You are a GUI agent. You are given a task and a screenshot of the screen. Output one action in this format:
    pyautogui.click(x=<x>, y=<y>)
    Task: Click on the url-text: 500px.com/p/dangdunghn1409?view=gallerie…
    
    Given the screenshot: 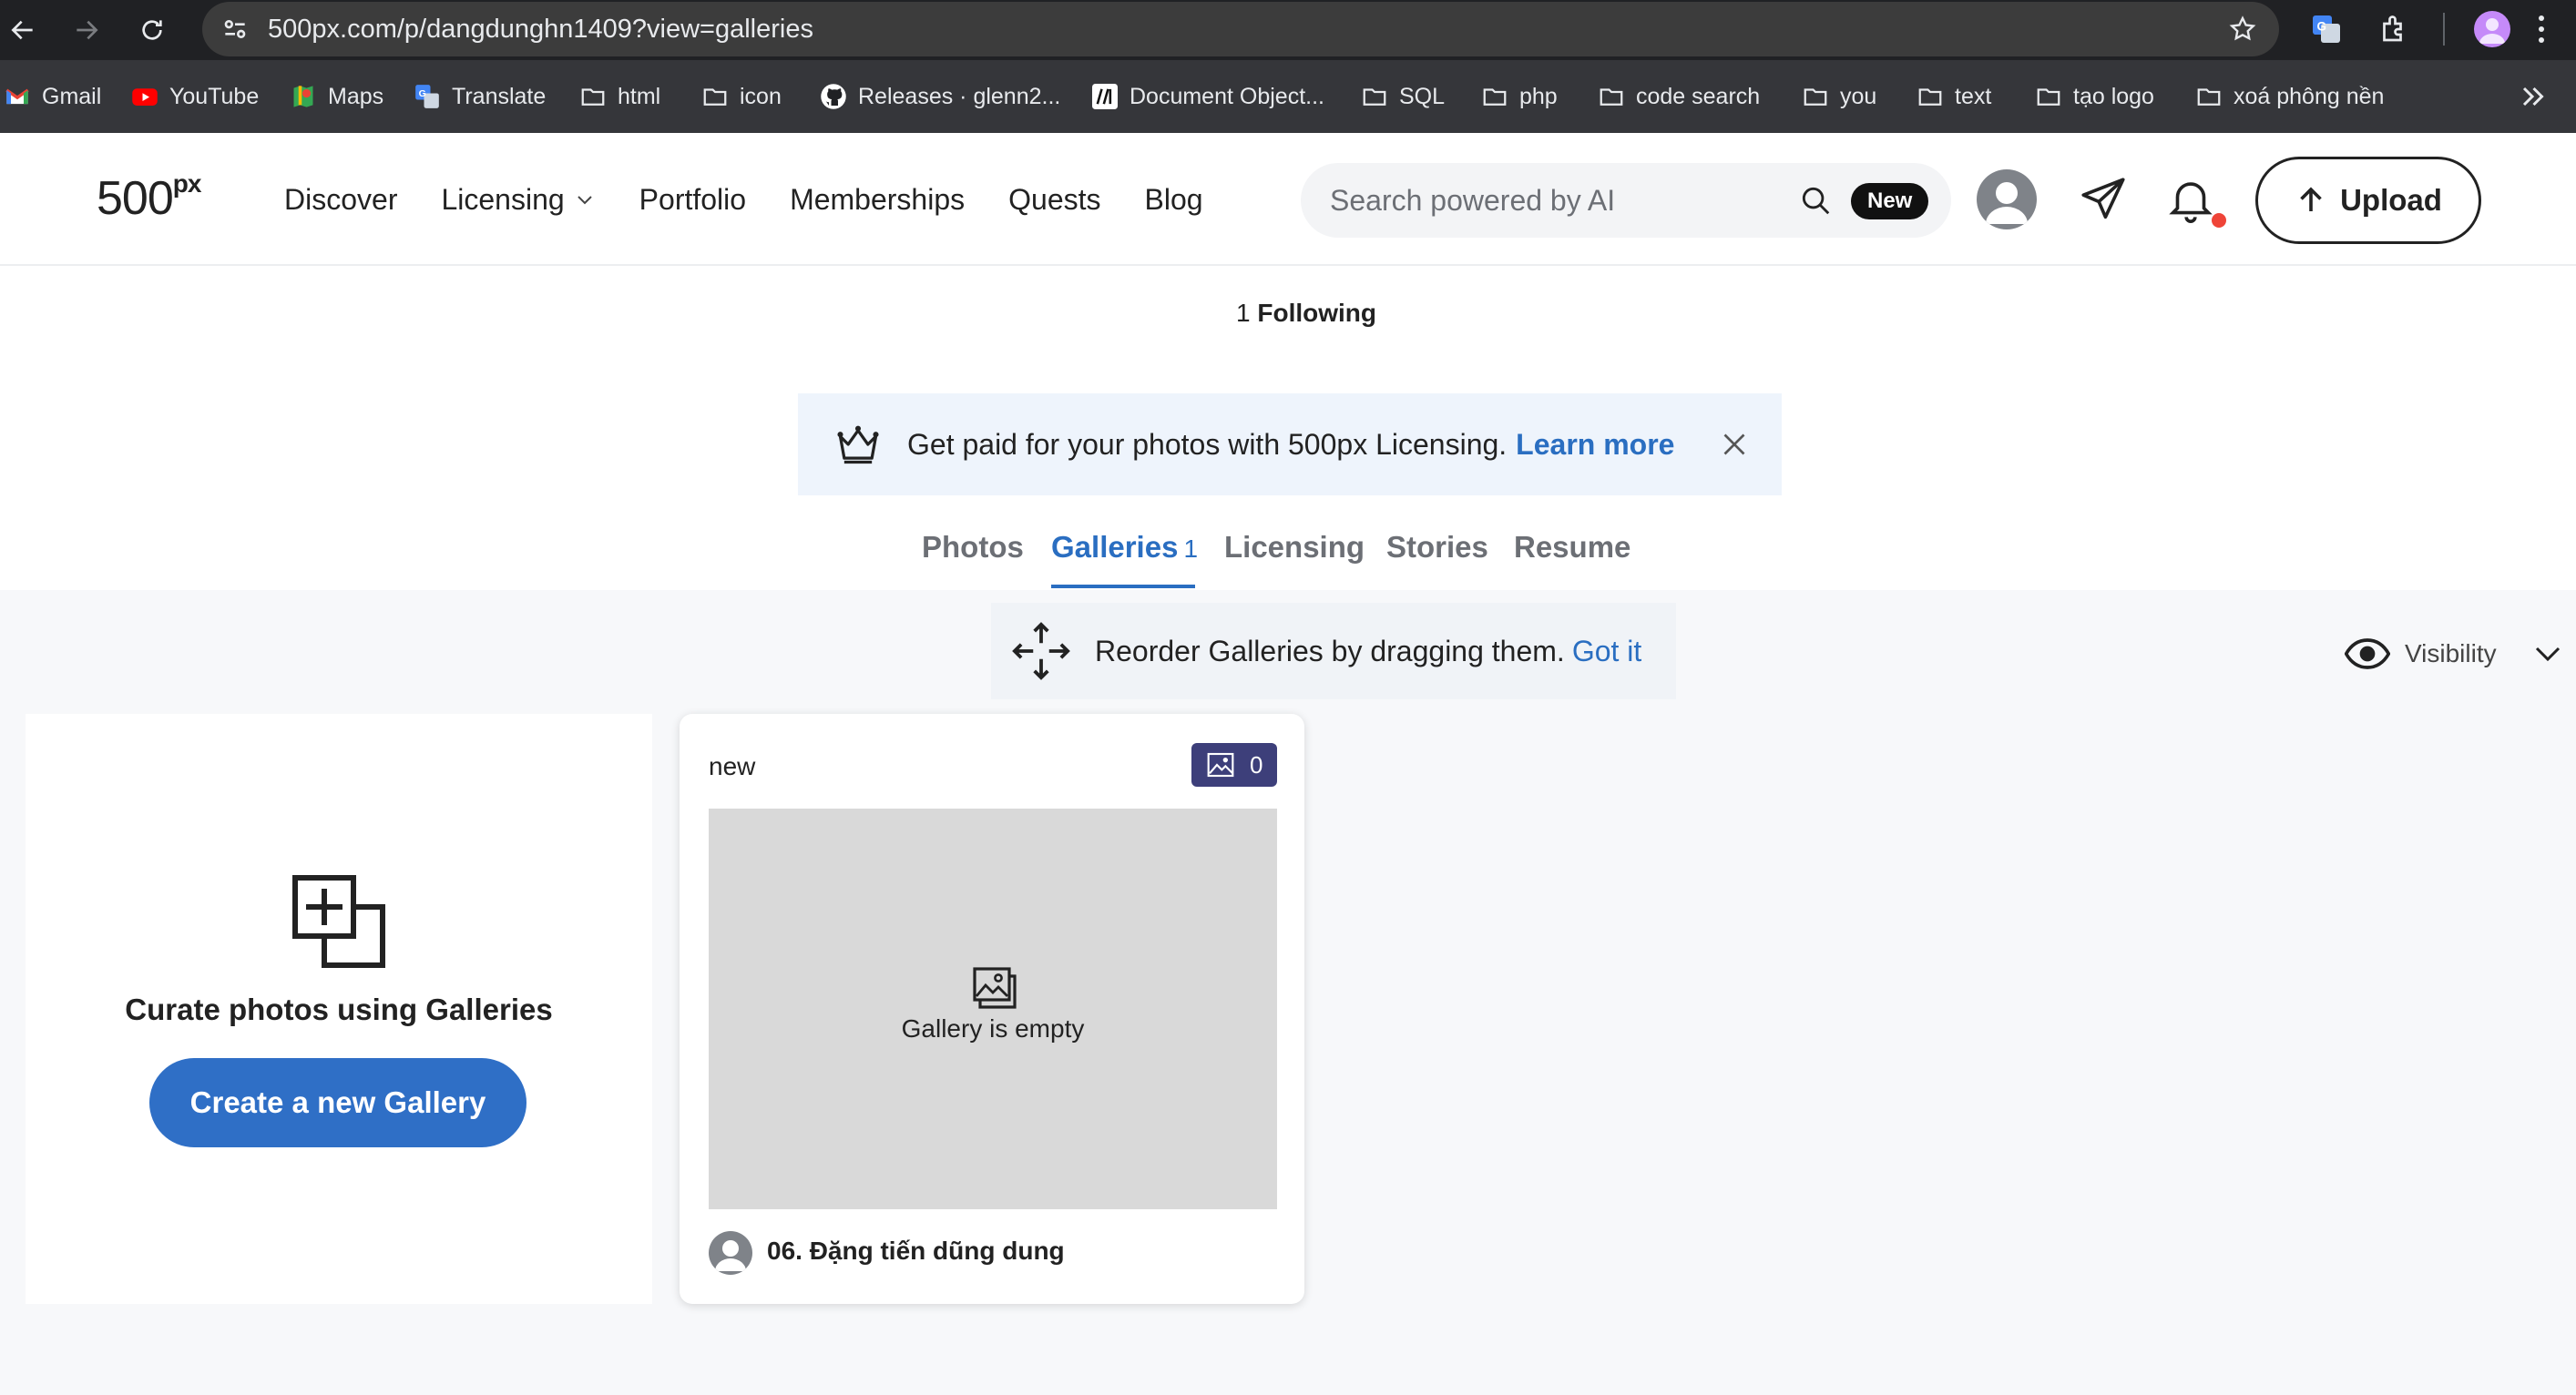 What is the action you would take?
    pyautogui.click(x=540, y=29)
    